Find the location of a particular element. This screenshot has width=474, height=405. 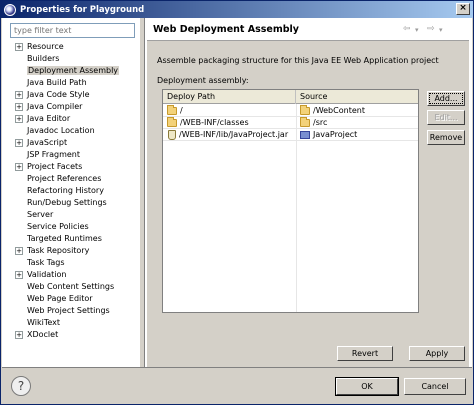

column-deploy-path: Deploy Path is located at coordinates (229, 97).